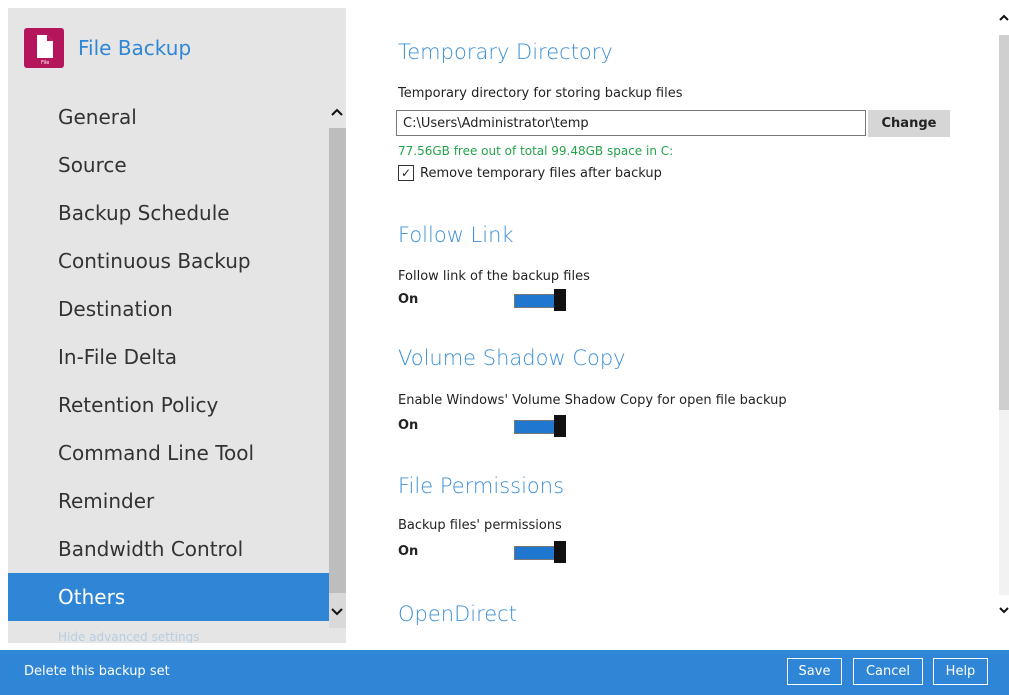 This screenshot has width=1009, height=695. Describe the element at coordinates (97, 671) in the screenshot. I see `delete-backup-set-link: Delete this backup set` at that location.